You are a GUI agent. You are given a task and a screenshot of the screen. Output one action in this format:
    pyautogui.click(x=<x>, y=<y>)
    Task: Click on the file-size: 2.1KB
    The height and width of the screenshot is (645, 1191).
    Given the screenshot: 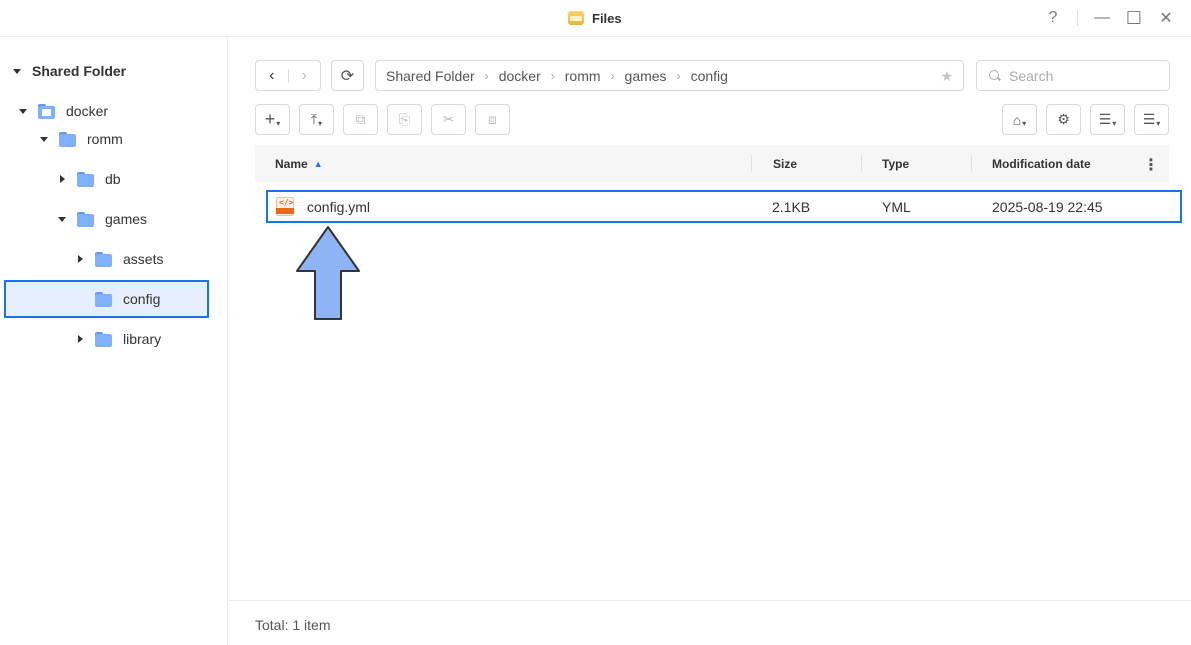 What is the action you would take?
    pyautogui.click(x=791, y=207)
    